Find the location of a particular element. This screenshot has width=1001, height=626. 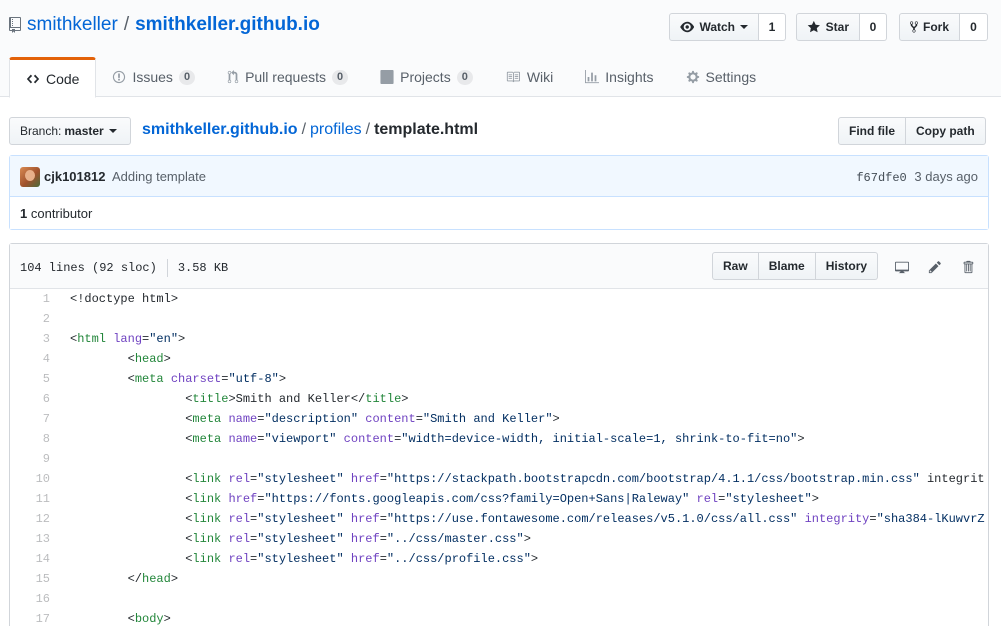

repo-name-link: smithkeller.github.io is located at coordinates (227, 25).